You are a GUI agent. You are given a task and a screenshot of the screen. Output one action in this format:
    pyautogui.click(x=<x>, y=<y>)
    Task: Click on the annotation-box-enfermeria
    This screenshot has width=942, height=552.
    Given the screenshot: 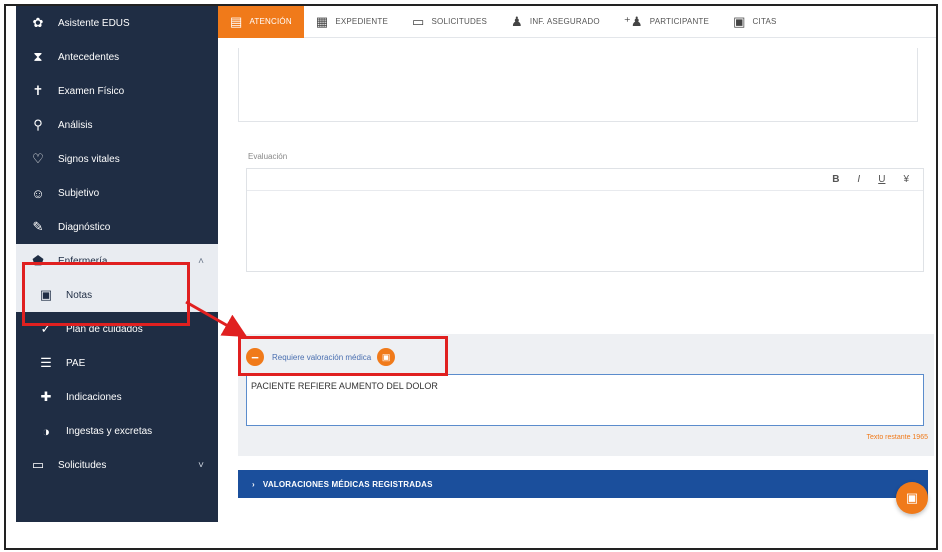 What is the action you would take?
    pyautogui.click(x=106, y=294)
    